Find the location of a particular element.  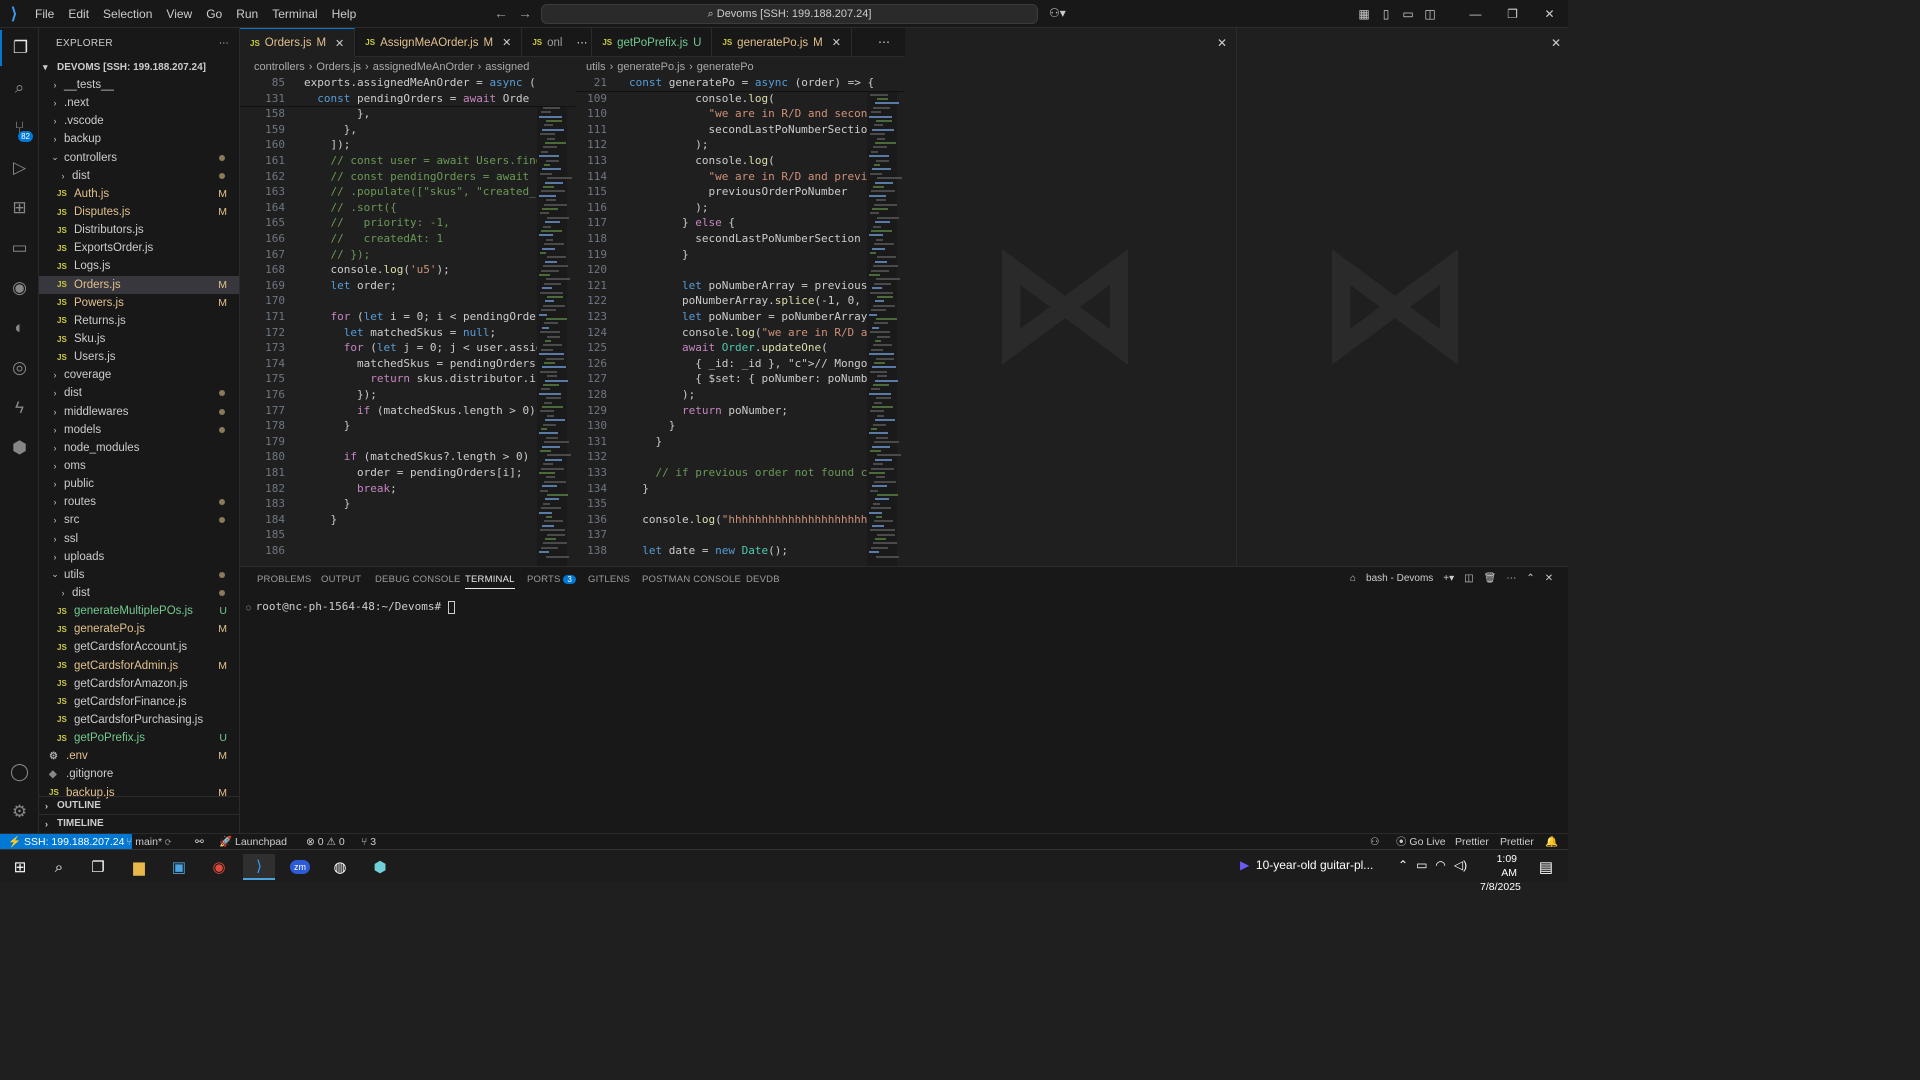

settings-gear-icon: ⚙ is located at coordinates (19, 812).